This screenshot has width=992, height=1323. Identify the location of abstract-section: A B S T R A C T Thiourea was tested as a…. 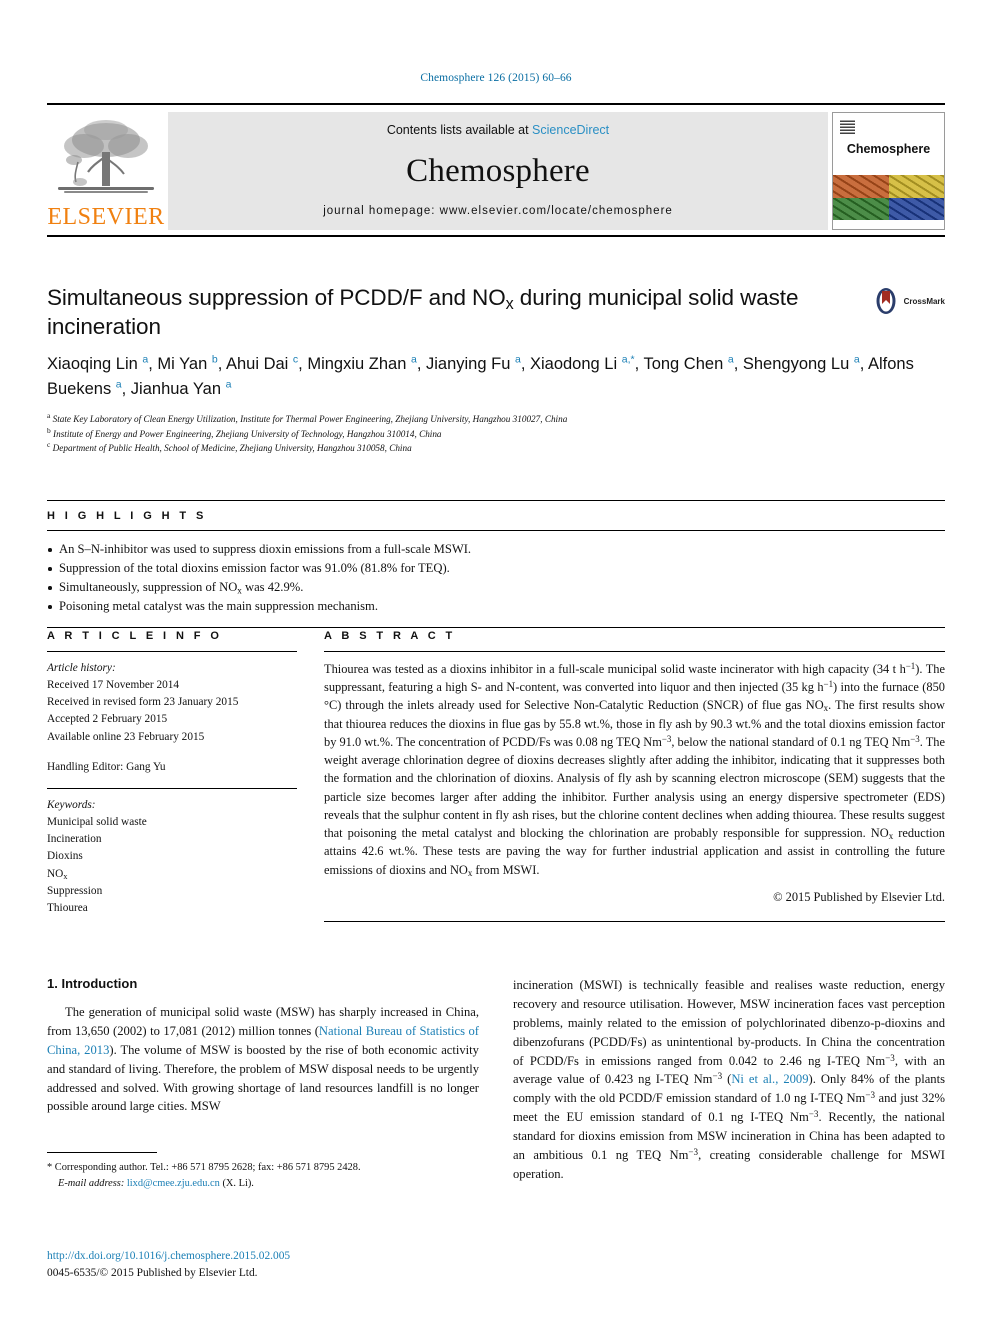
(634, 776).